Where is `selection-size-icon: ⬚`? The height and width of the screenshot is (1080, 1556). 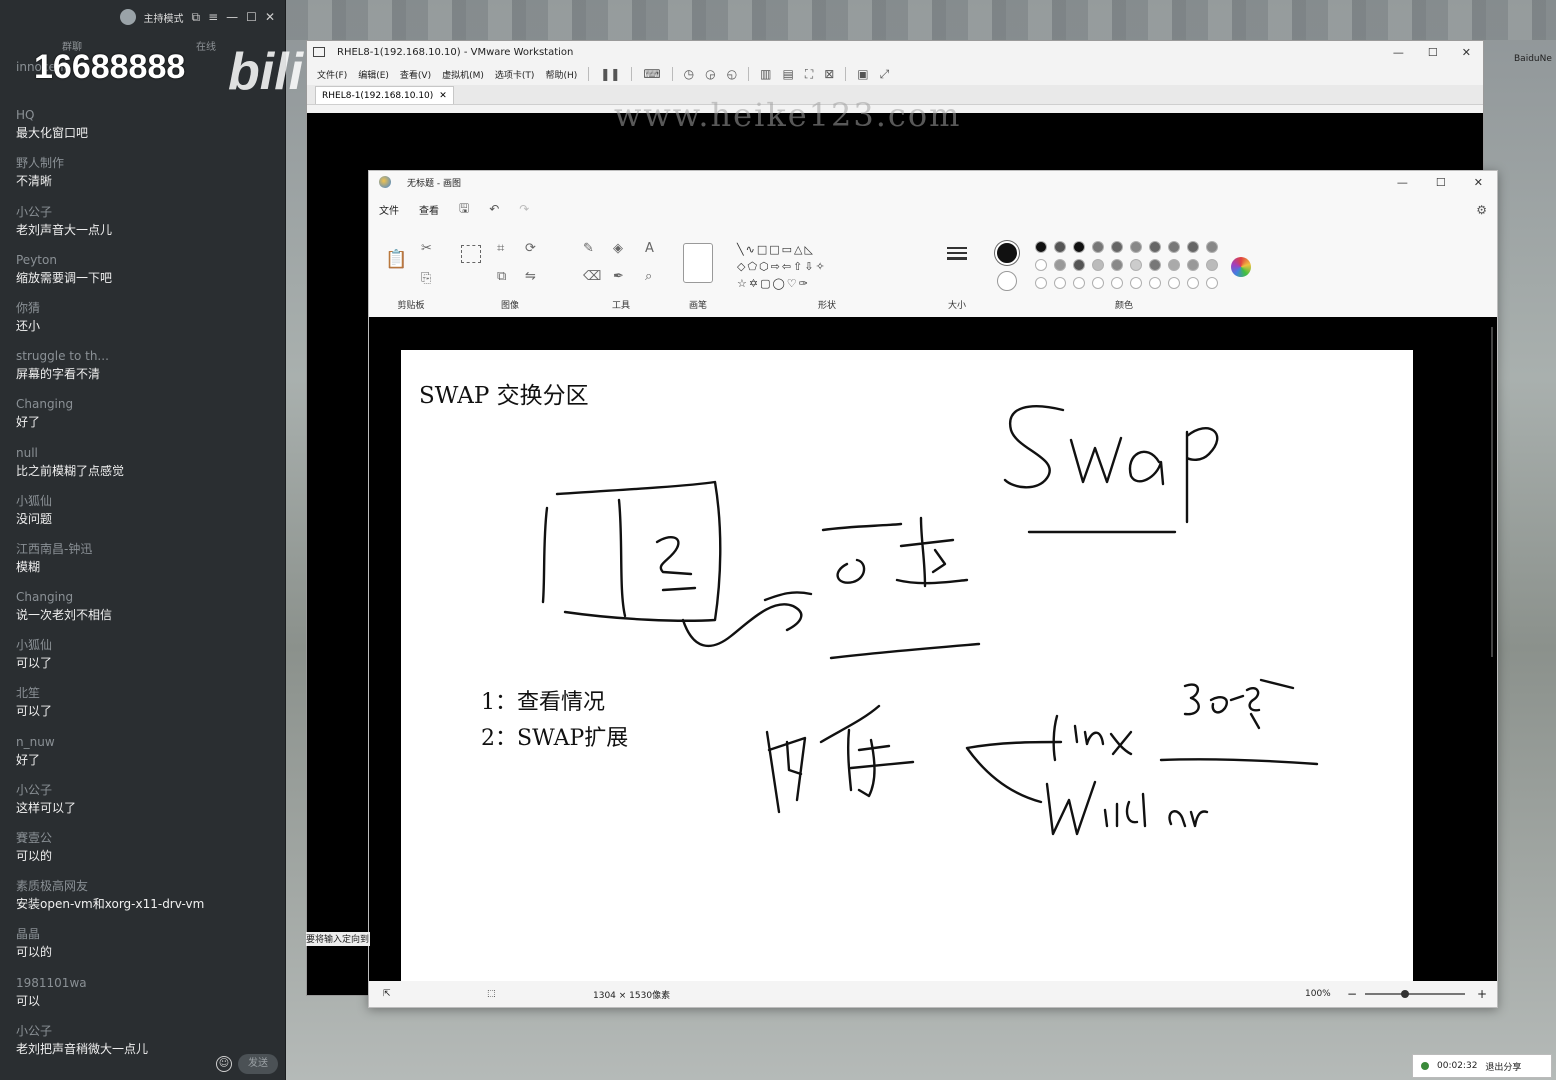 selection-size-icon: ⬚ is located at coordinates (491, 994).